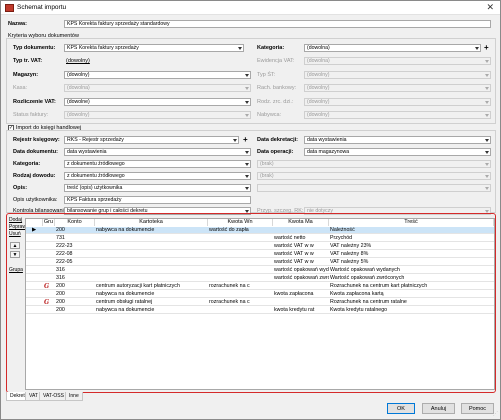  I want to click on table-cell-wn: rozrachunek na c, so click(229, 286).